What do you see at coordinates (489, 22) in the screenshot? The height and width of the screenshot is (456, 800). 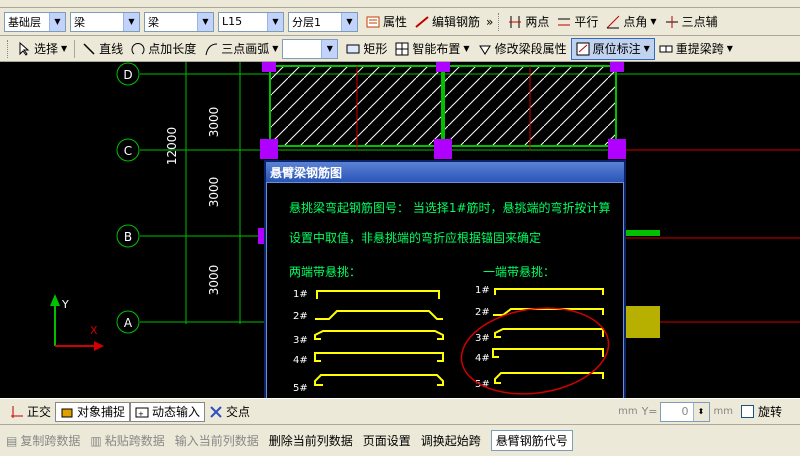 I see `toolbar-more-button: »` at bounding box center [489, 22].